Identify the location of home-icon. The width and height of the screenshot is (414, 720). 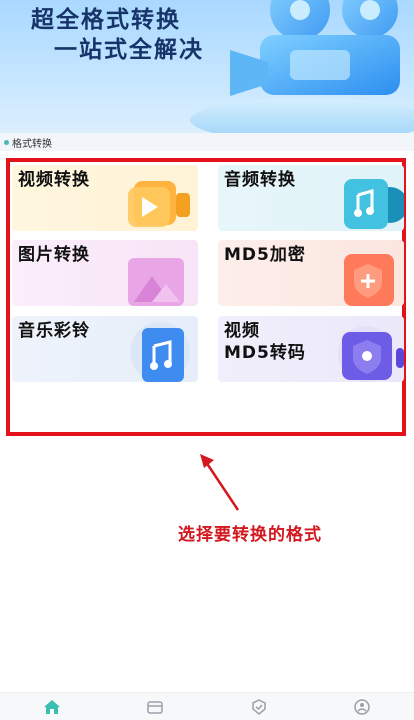
(51, 706).